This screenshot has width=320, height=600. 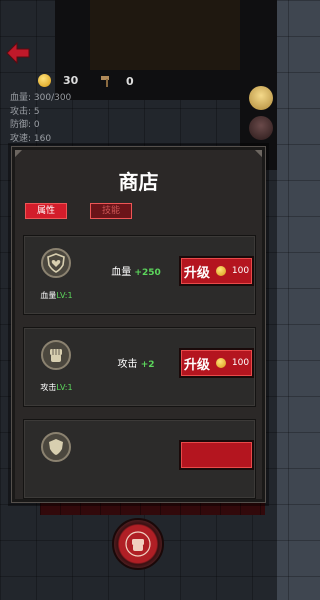 I want to click on upgrade-attack-button: 升级 100, so click(x=216, y=363).